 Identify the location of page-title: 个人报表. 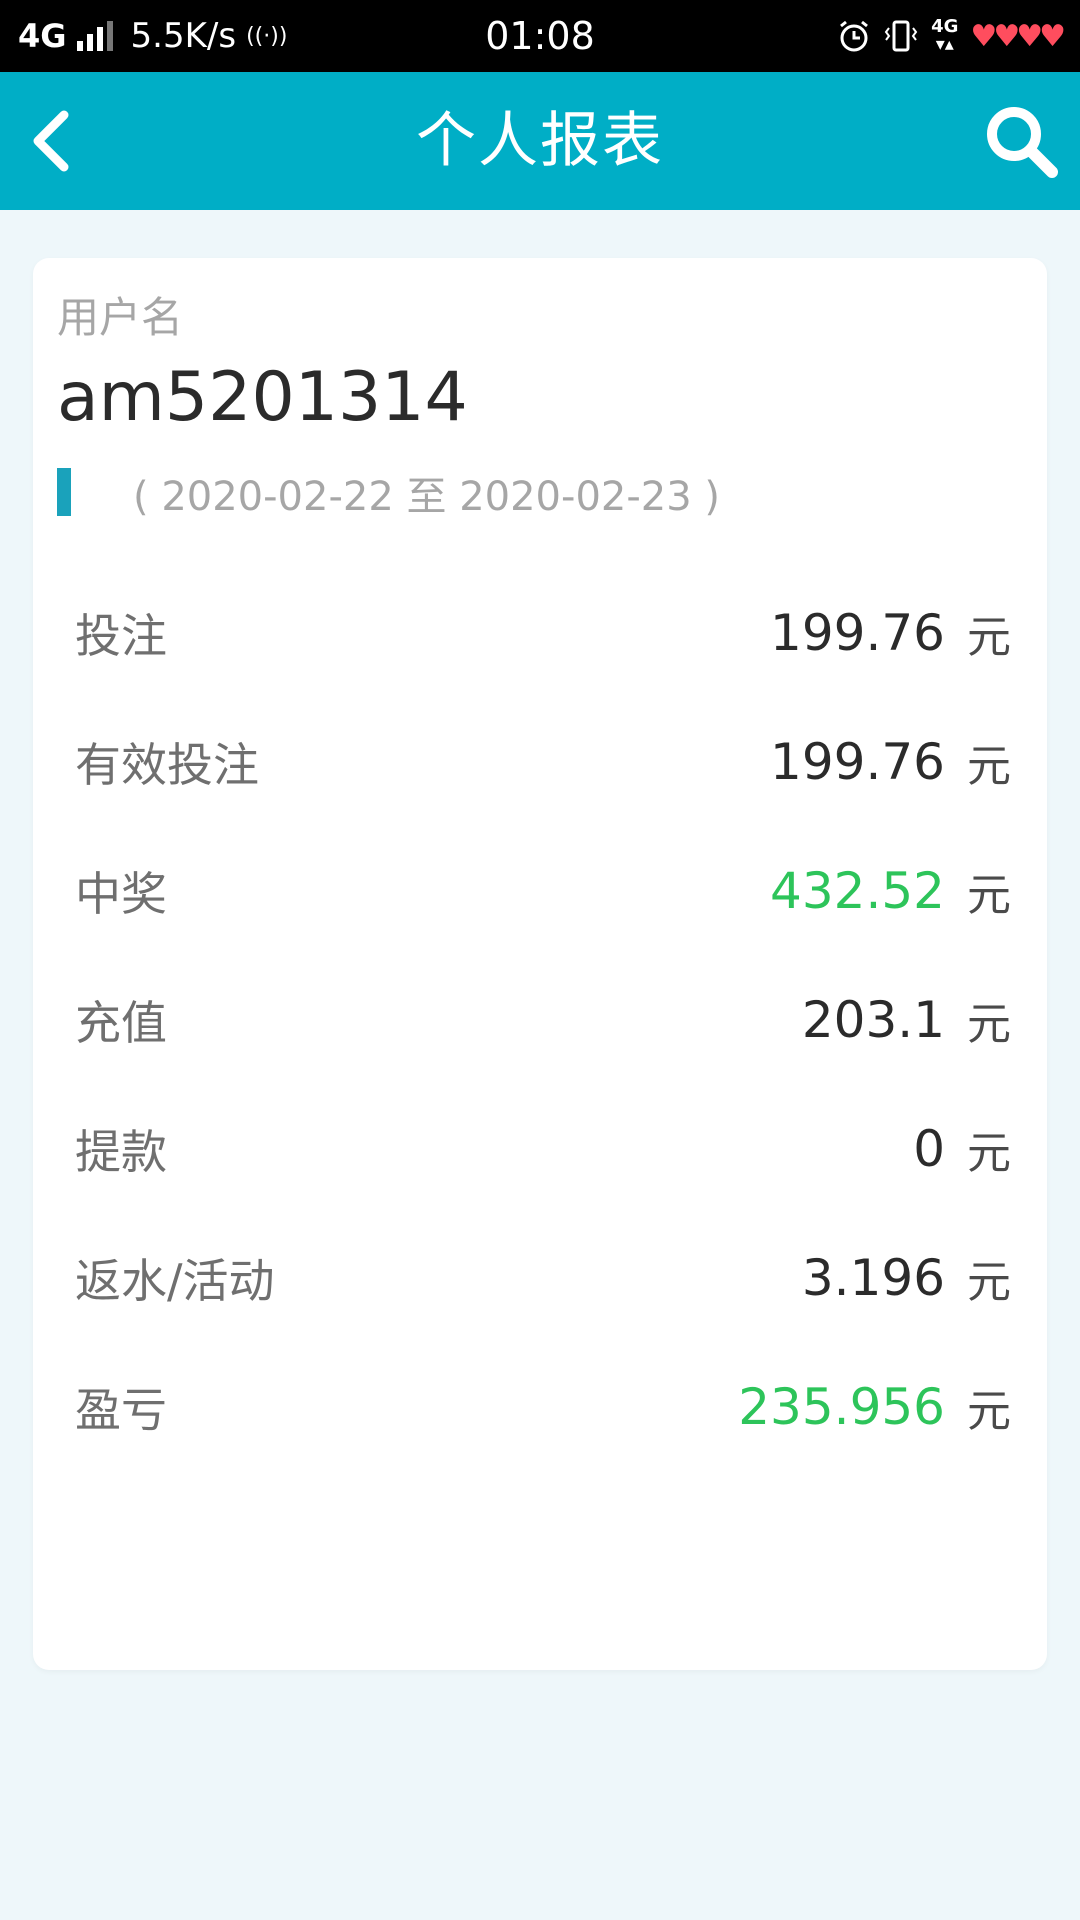
(540, 141).